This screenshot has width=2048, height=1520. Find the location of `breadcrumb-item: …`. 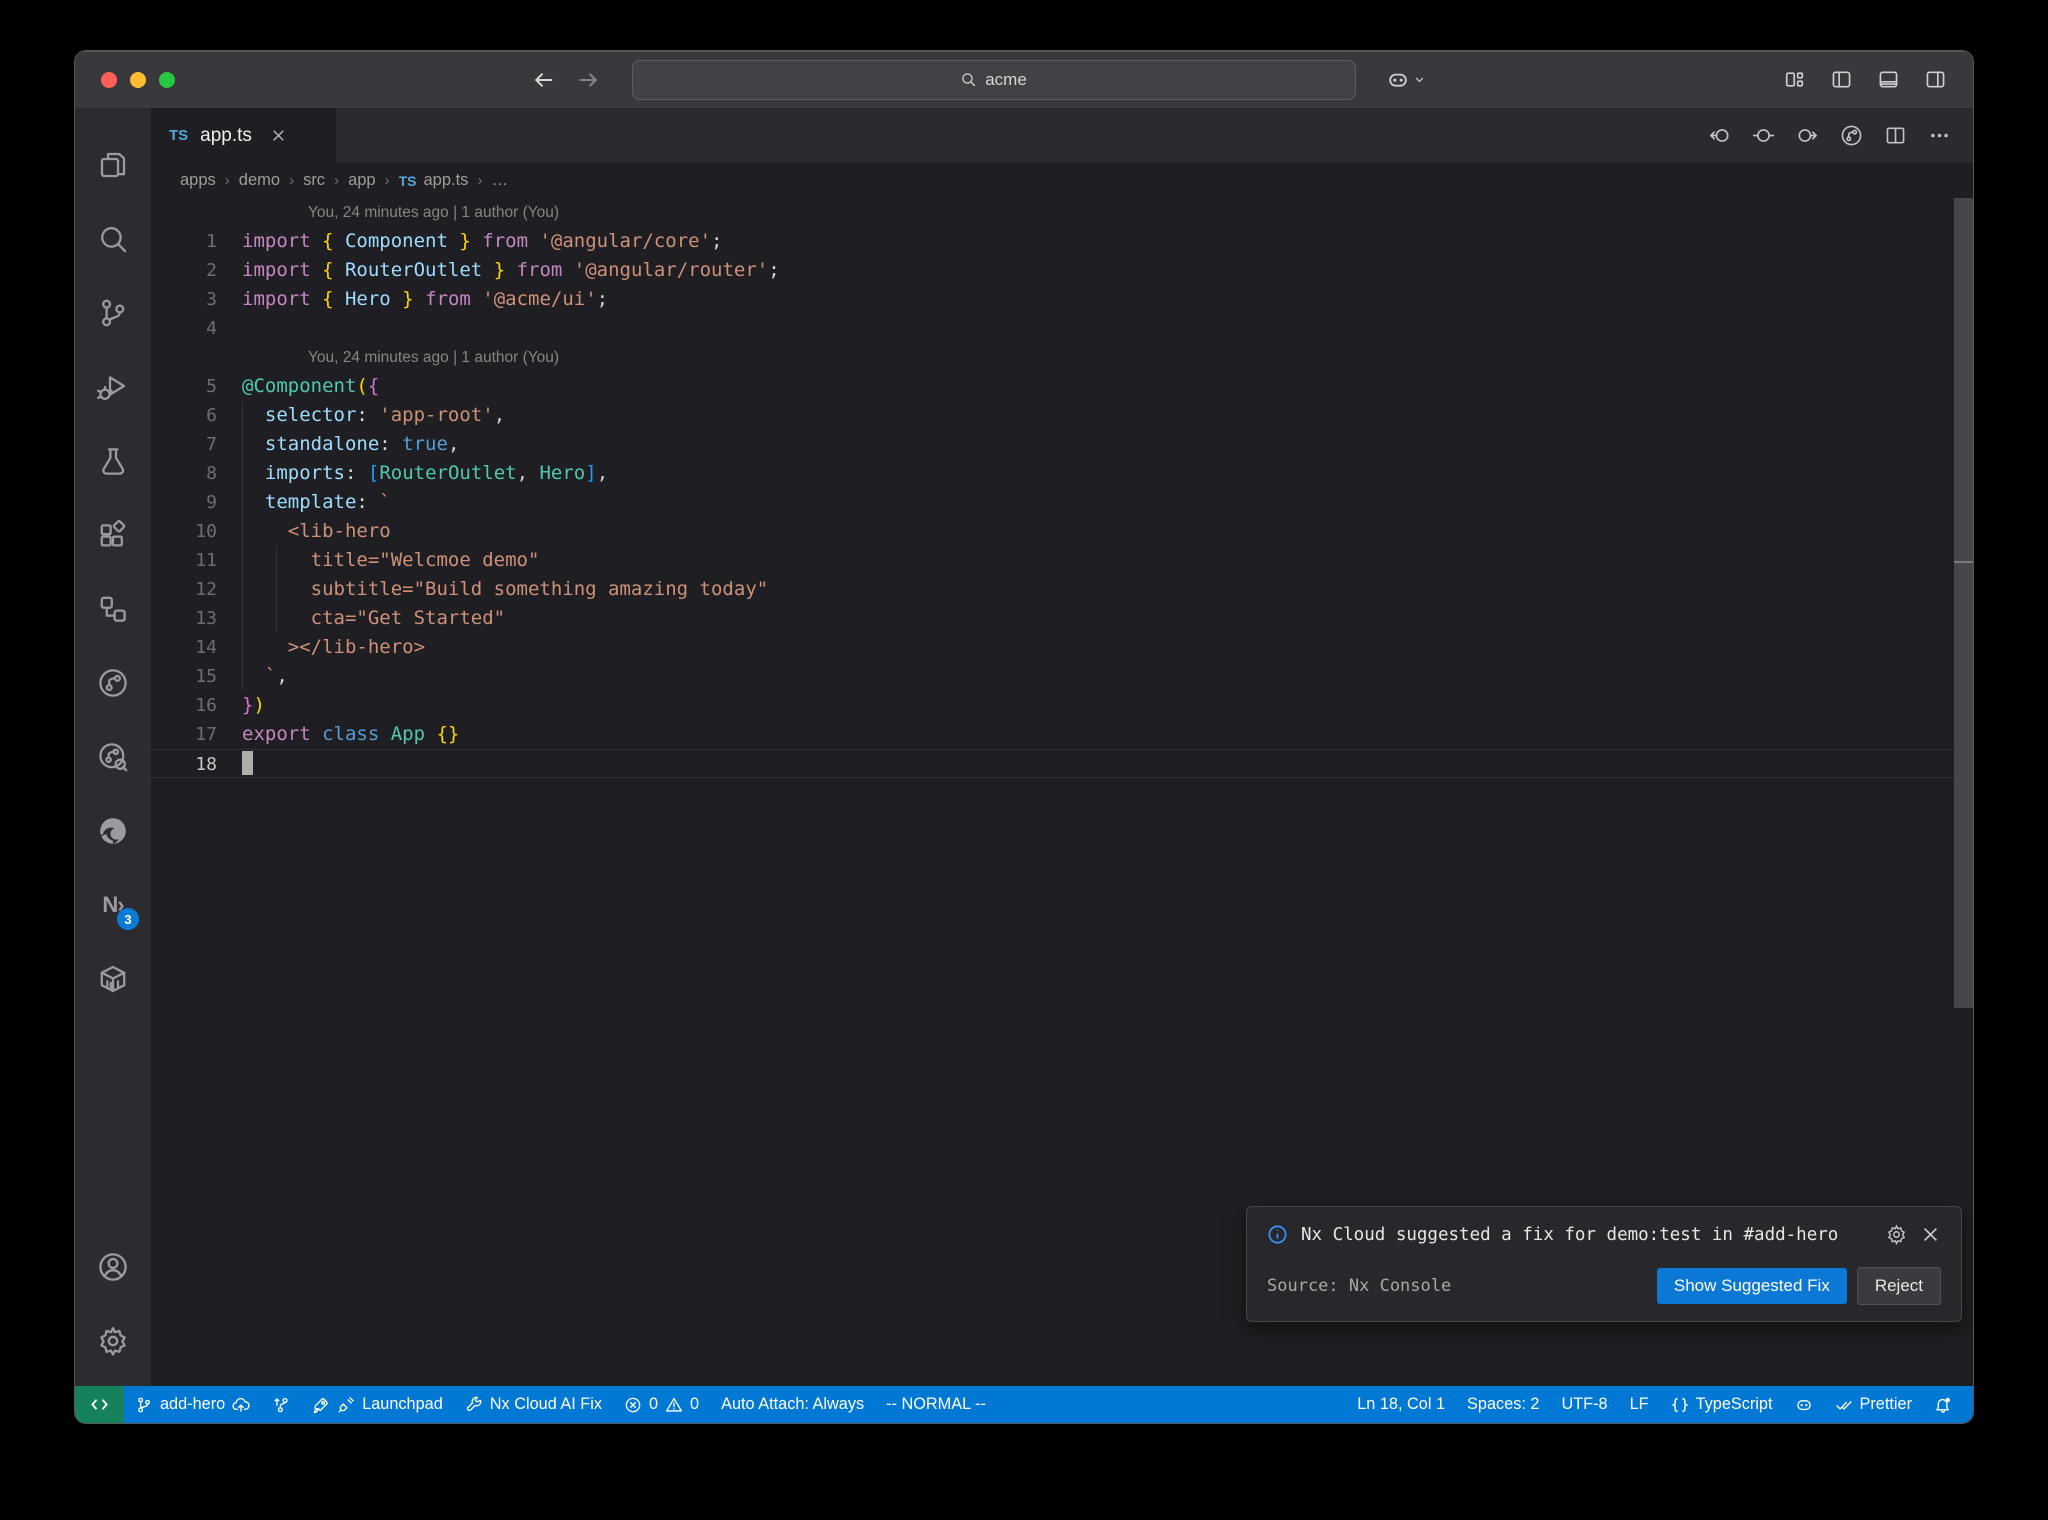

breadcrumb-item: … is located at coordinates (499, 180).